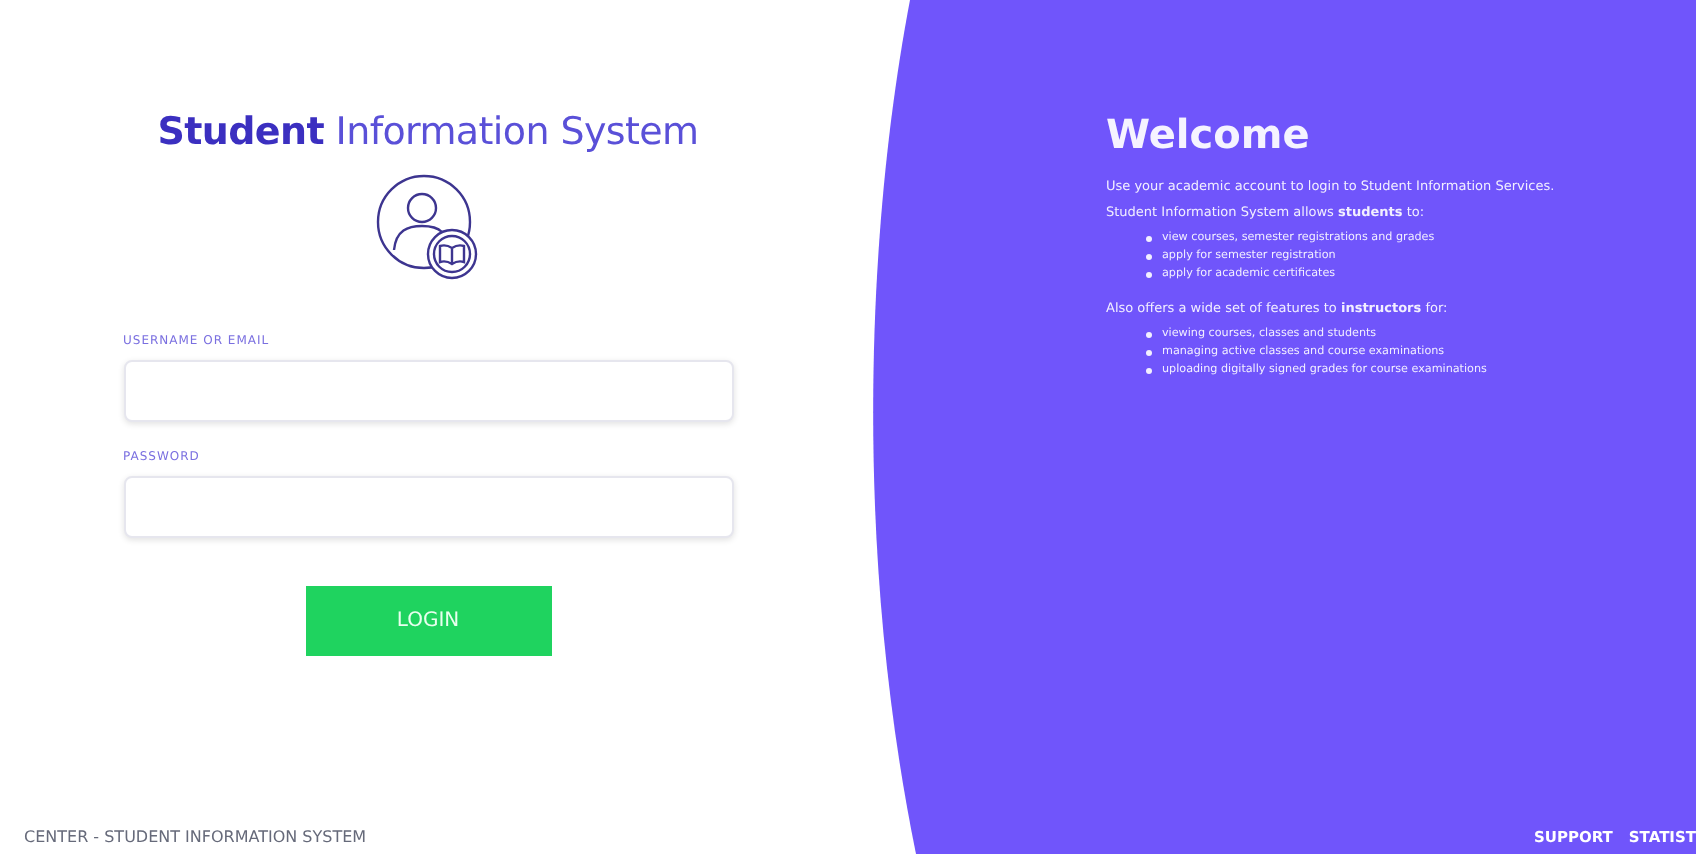 The width and height of the screenshot is (1696, 854). I want to click on app-title: Student Information System, so click(428, 132).